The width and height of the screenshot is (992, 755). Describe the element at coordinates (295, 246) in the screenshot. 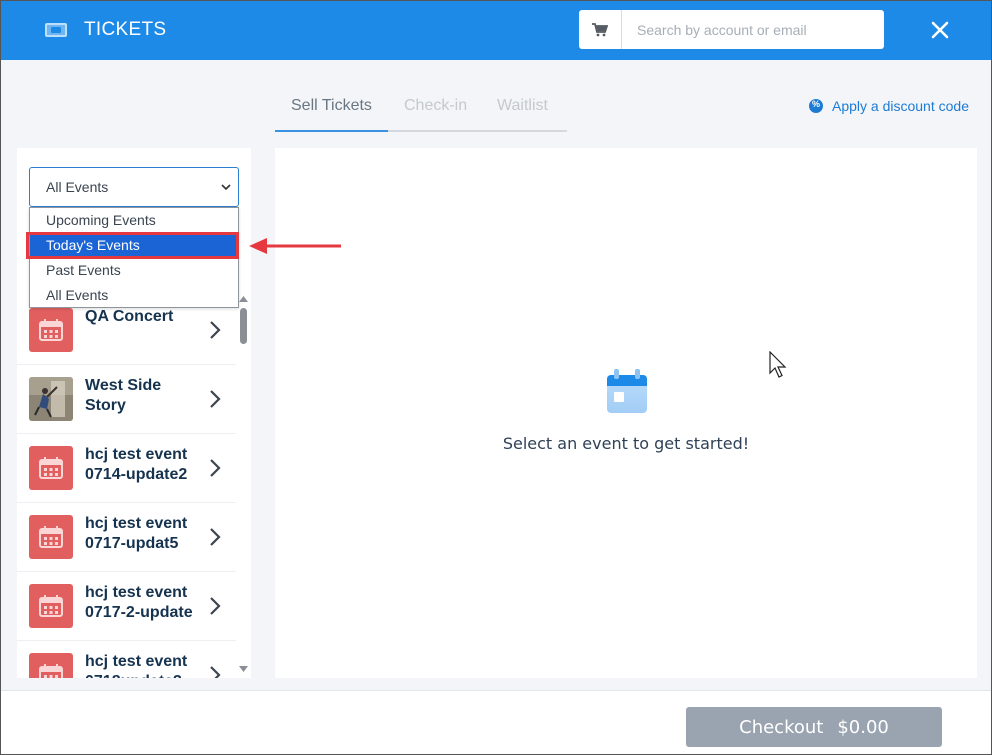

I see `annotation-arrow-icon` at that location.